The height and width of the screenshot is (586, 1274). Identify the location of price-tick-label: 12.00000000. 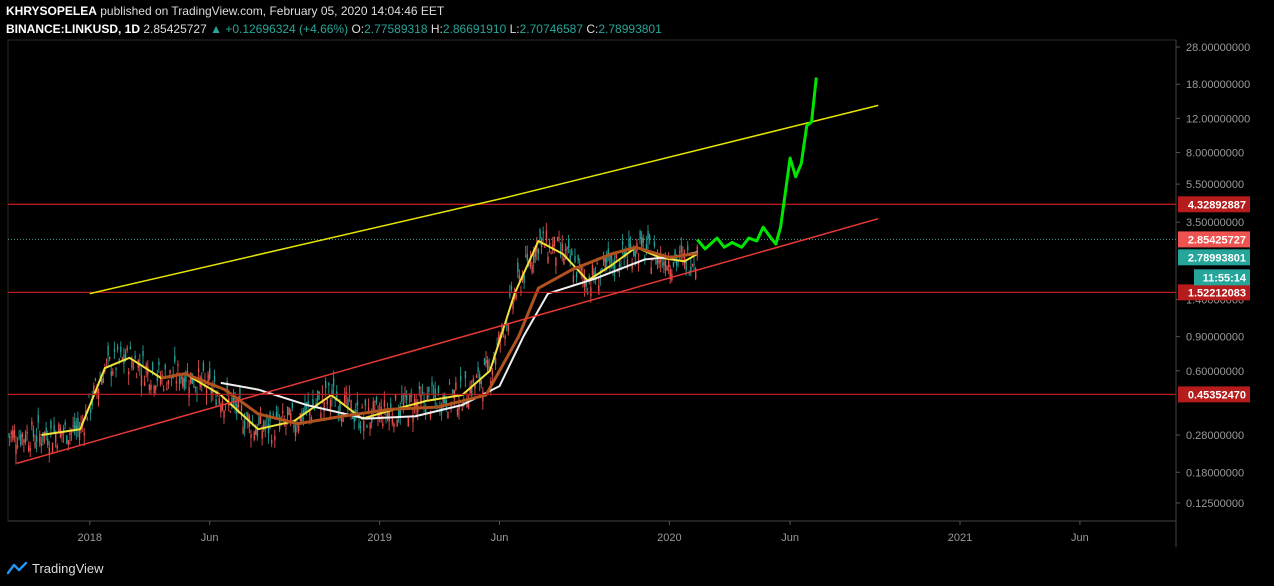
(1218, 119).